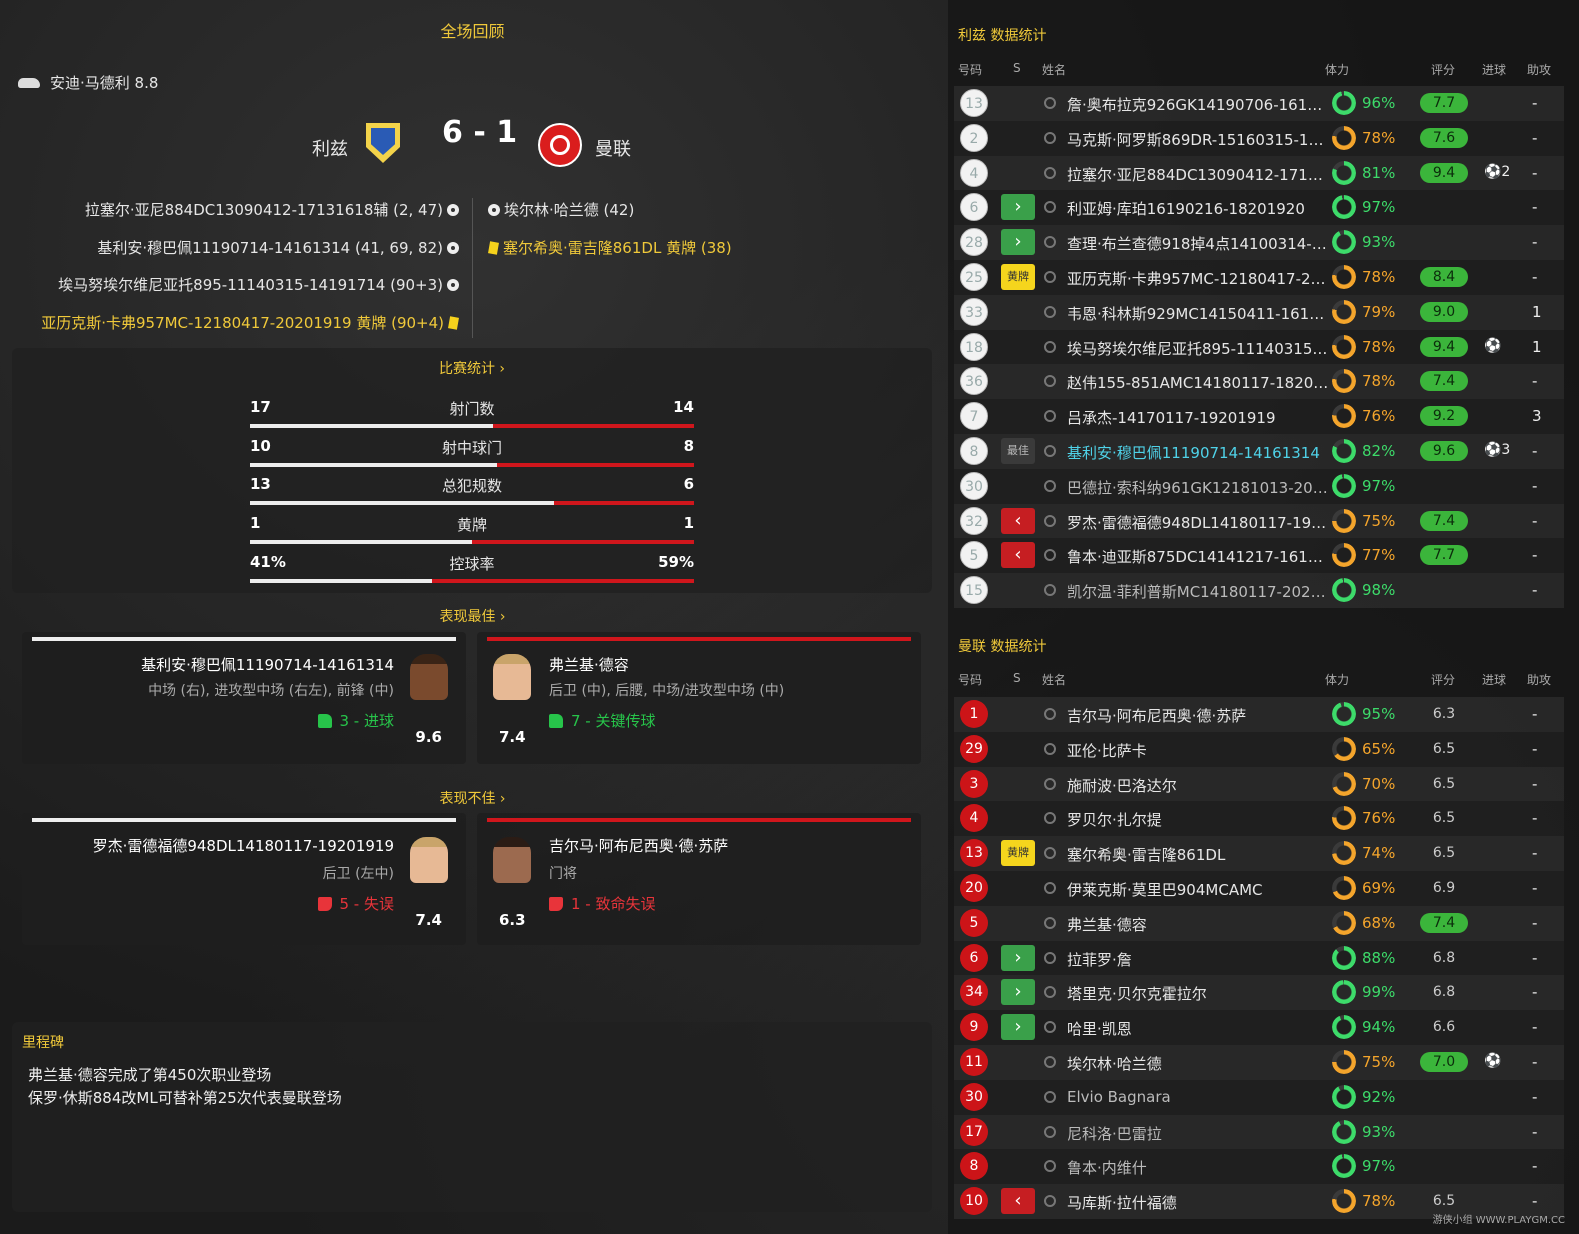  Describe the element at coordinates (280, 247) in the screenshot. I see `home-event: 基利安·穆巴佩11190714-14161314 (41, 69, 82)` at that location.